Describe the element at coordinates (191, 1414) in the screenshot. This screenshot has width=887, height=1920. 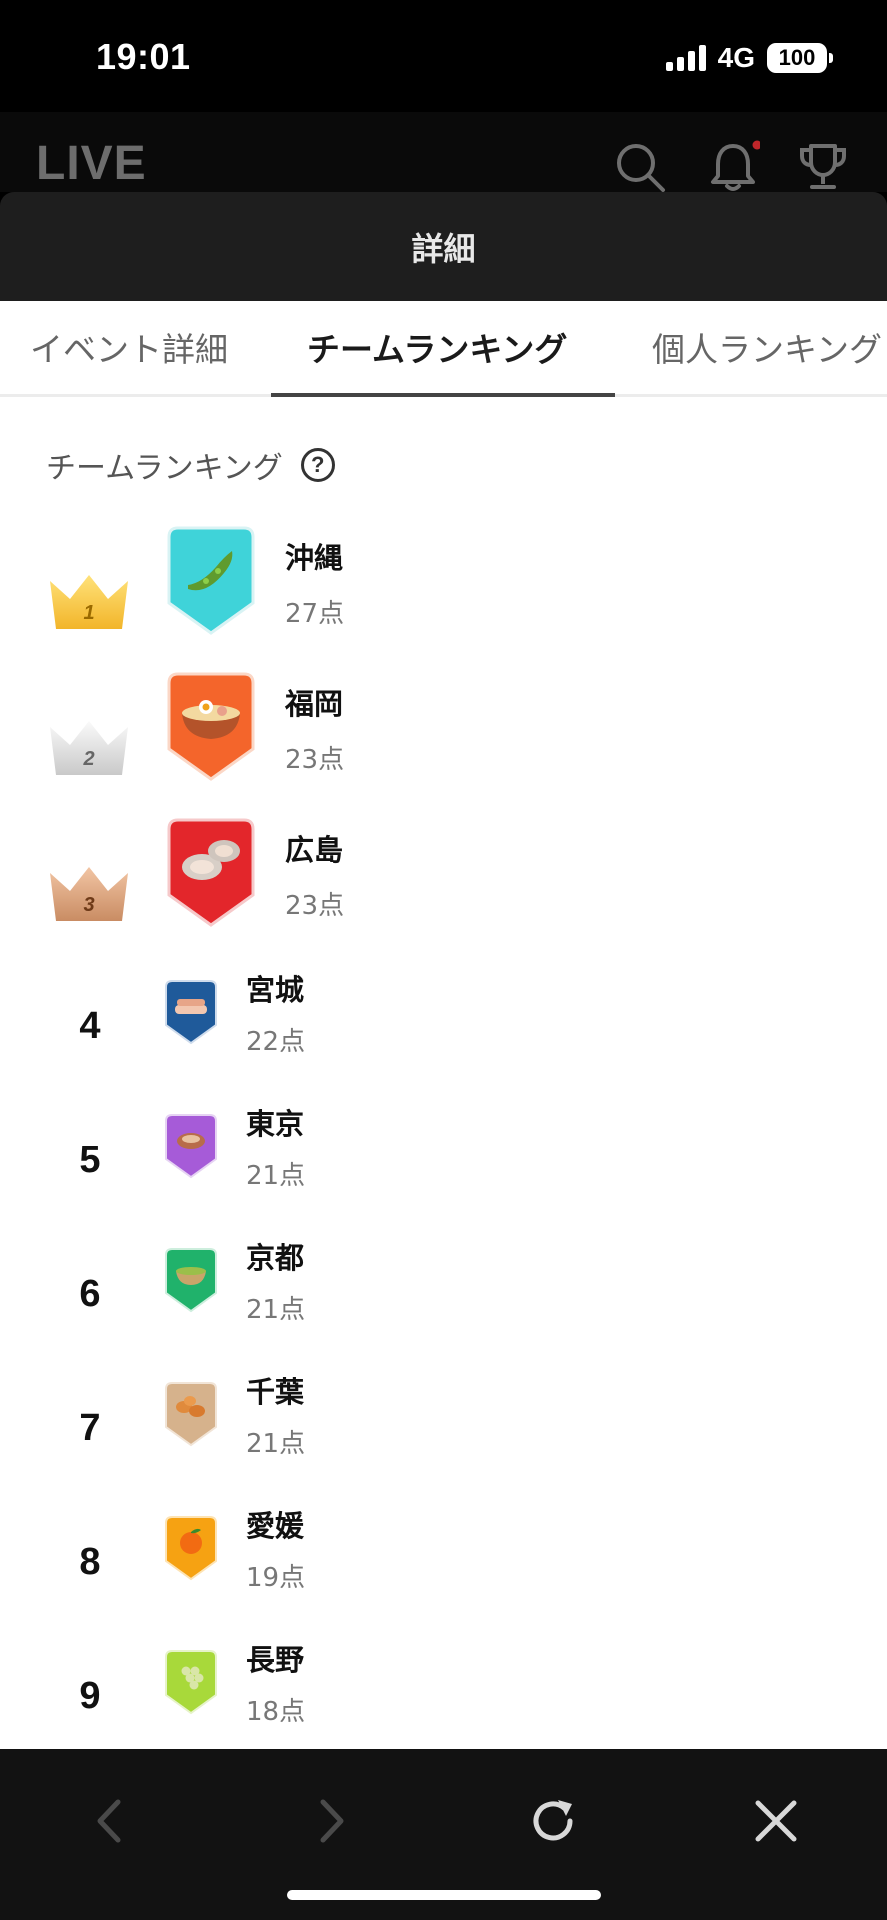
I see `chiba-badge` at that location.